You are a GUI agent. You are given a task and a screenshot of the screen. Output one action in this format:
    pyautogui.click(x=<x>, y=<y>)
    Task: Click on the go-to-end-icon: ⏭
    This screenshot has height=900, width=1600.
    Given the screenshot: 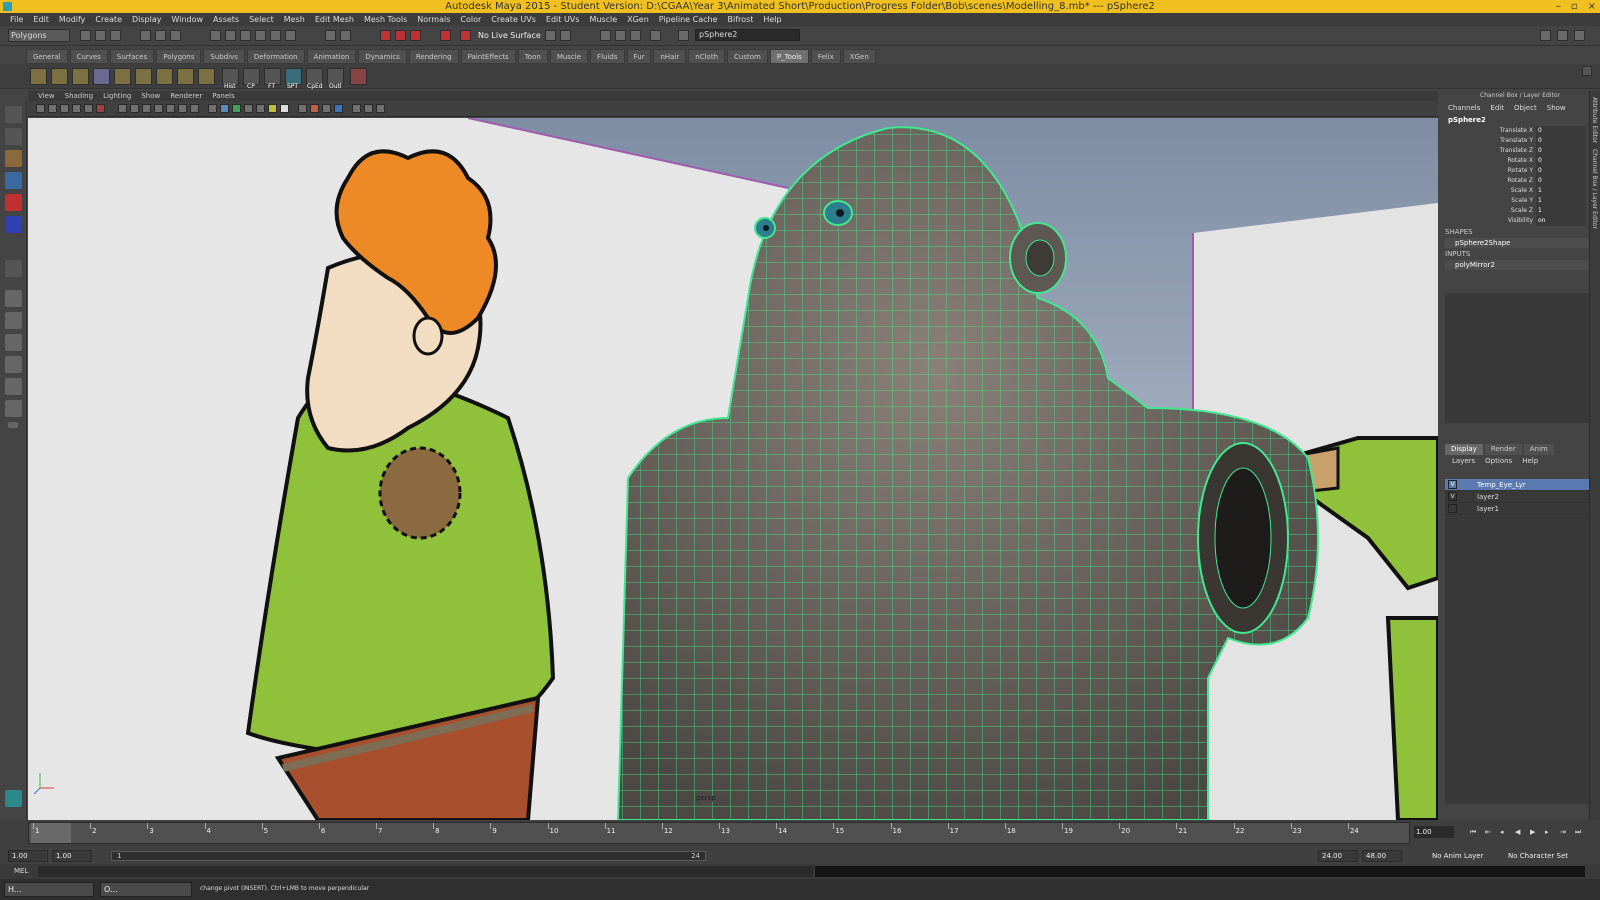 What is the action you would take?
    pyautogui.click(x=1579, y=832)
    